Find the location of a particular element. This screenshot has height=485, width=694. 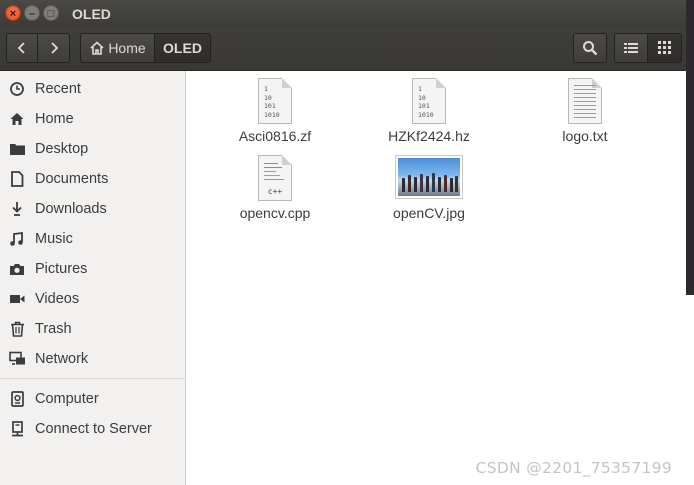

clock-icon is located at coordinates (17, 89).